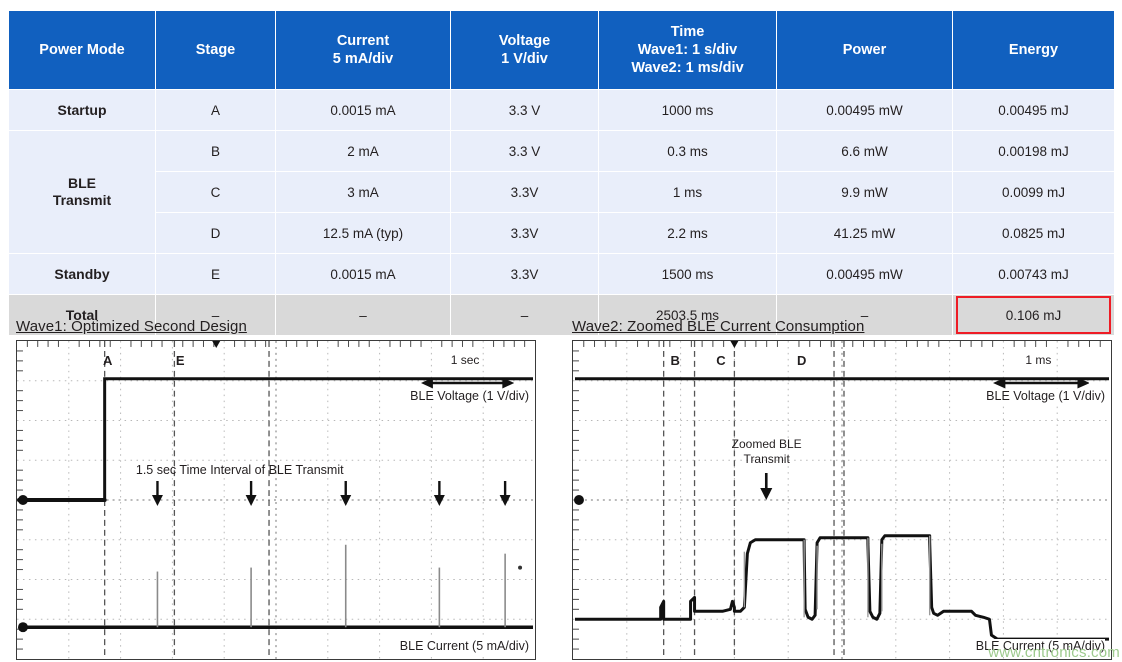  I want to click on cell-time: 1000 ms, so click(687, 110).